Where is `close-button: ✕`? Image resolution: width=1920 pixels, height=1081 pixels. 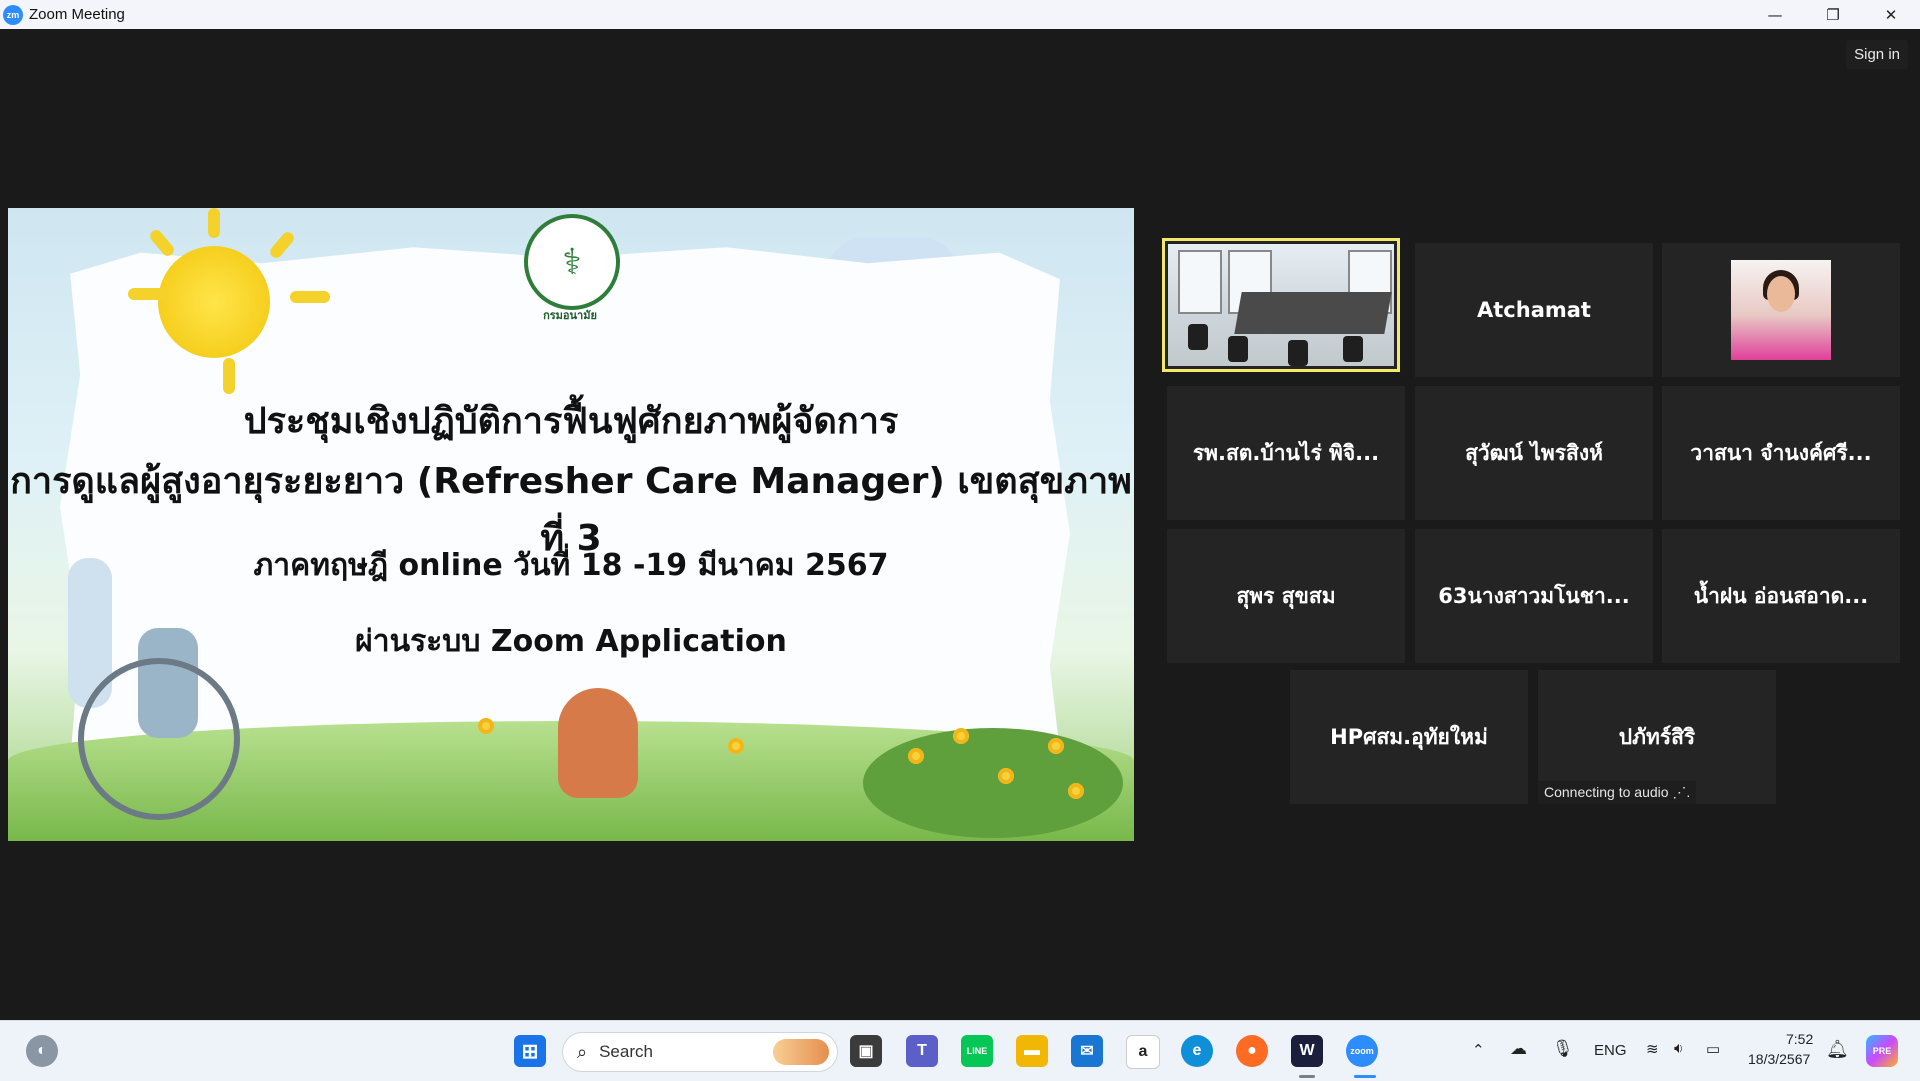 close-button: ✕ is located at coordinates (1891, 14).